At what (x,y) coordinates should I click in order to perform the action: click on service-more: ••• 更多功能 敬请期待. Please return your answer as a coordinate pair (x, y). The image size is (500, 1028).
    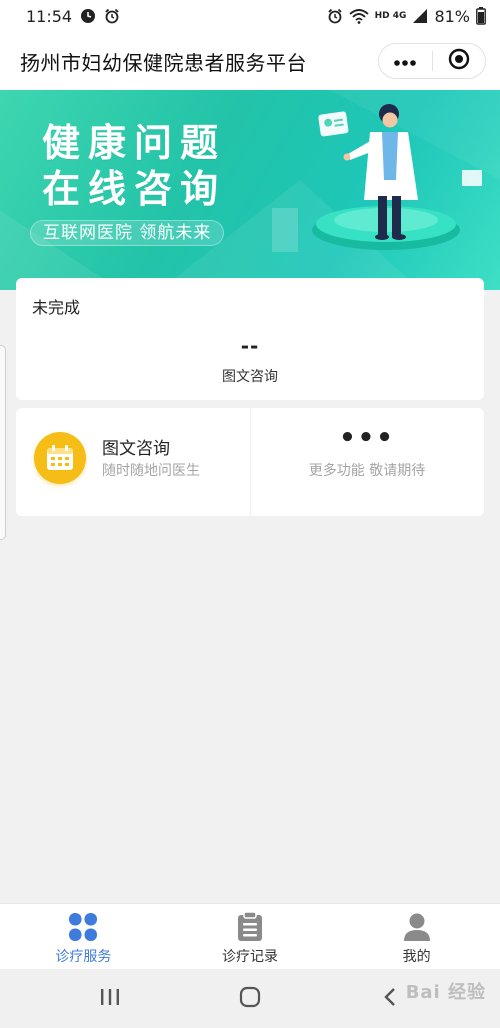
    Looking at the image, I should click on (367, 462).